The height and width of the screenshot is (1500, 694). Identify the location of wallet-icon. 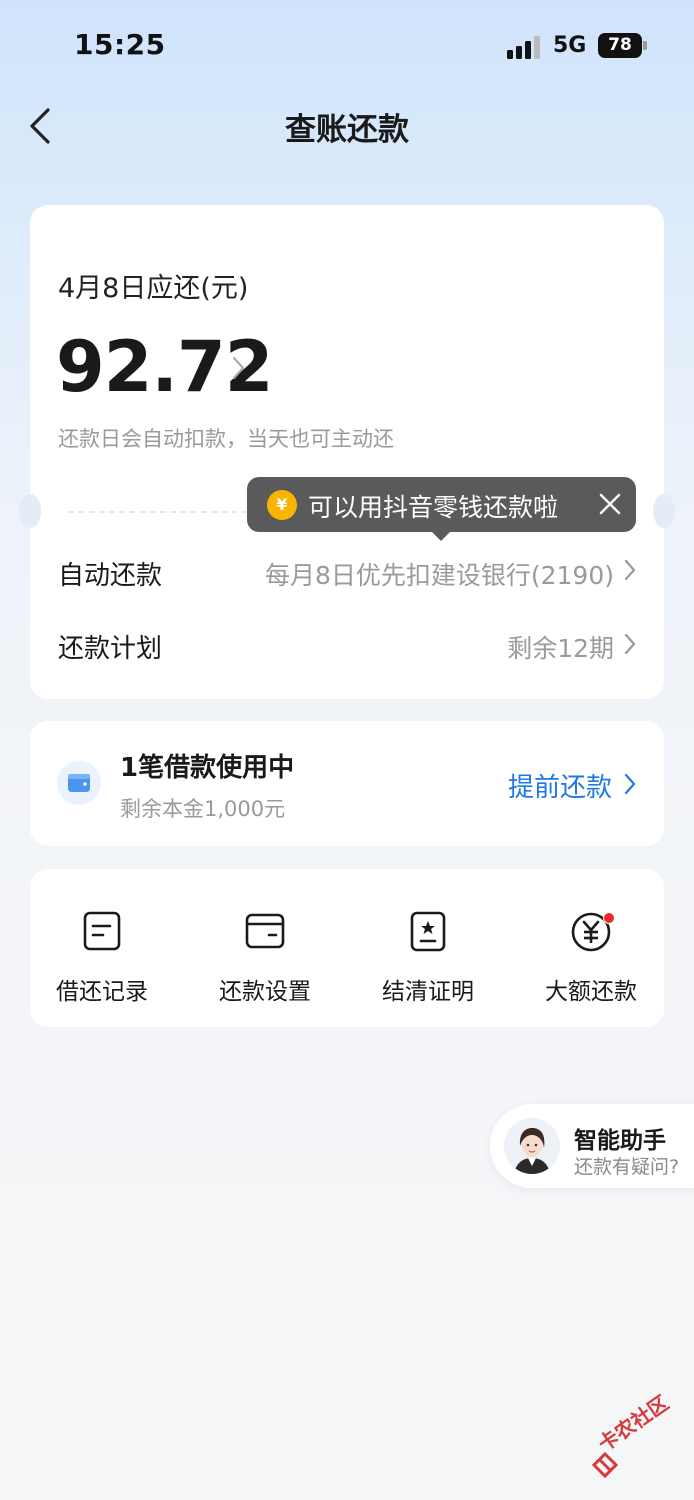
(79, 783).